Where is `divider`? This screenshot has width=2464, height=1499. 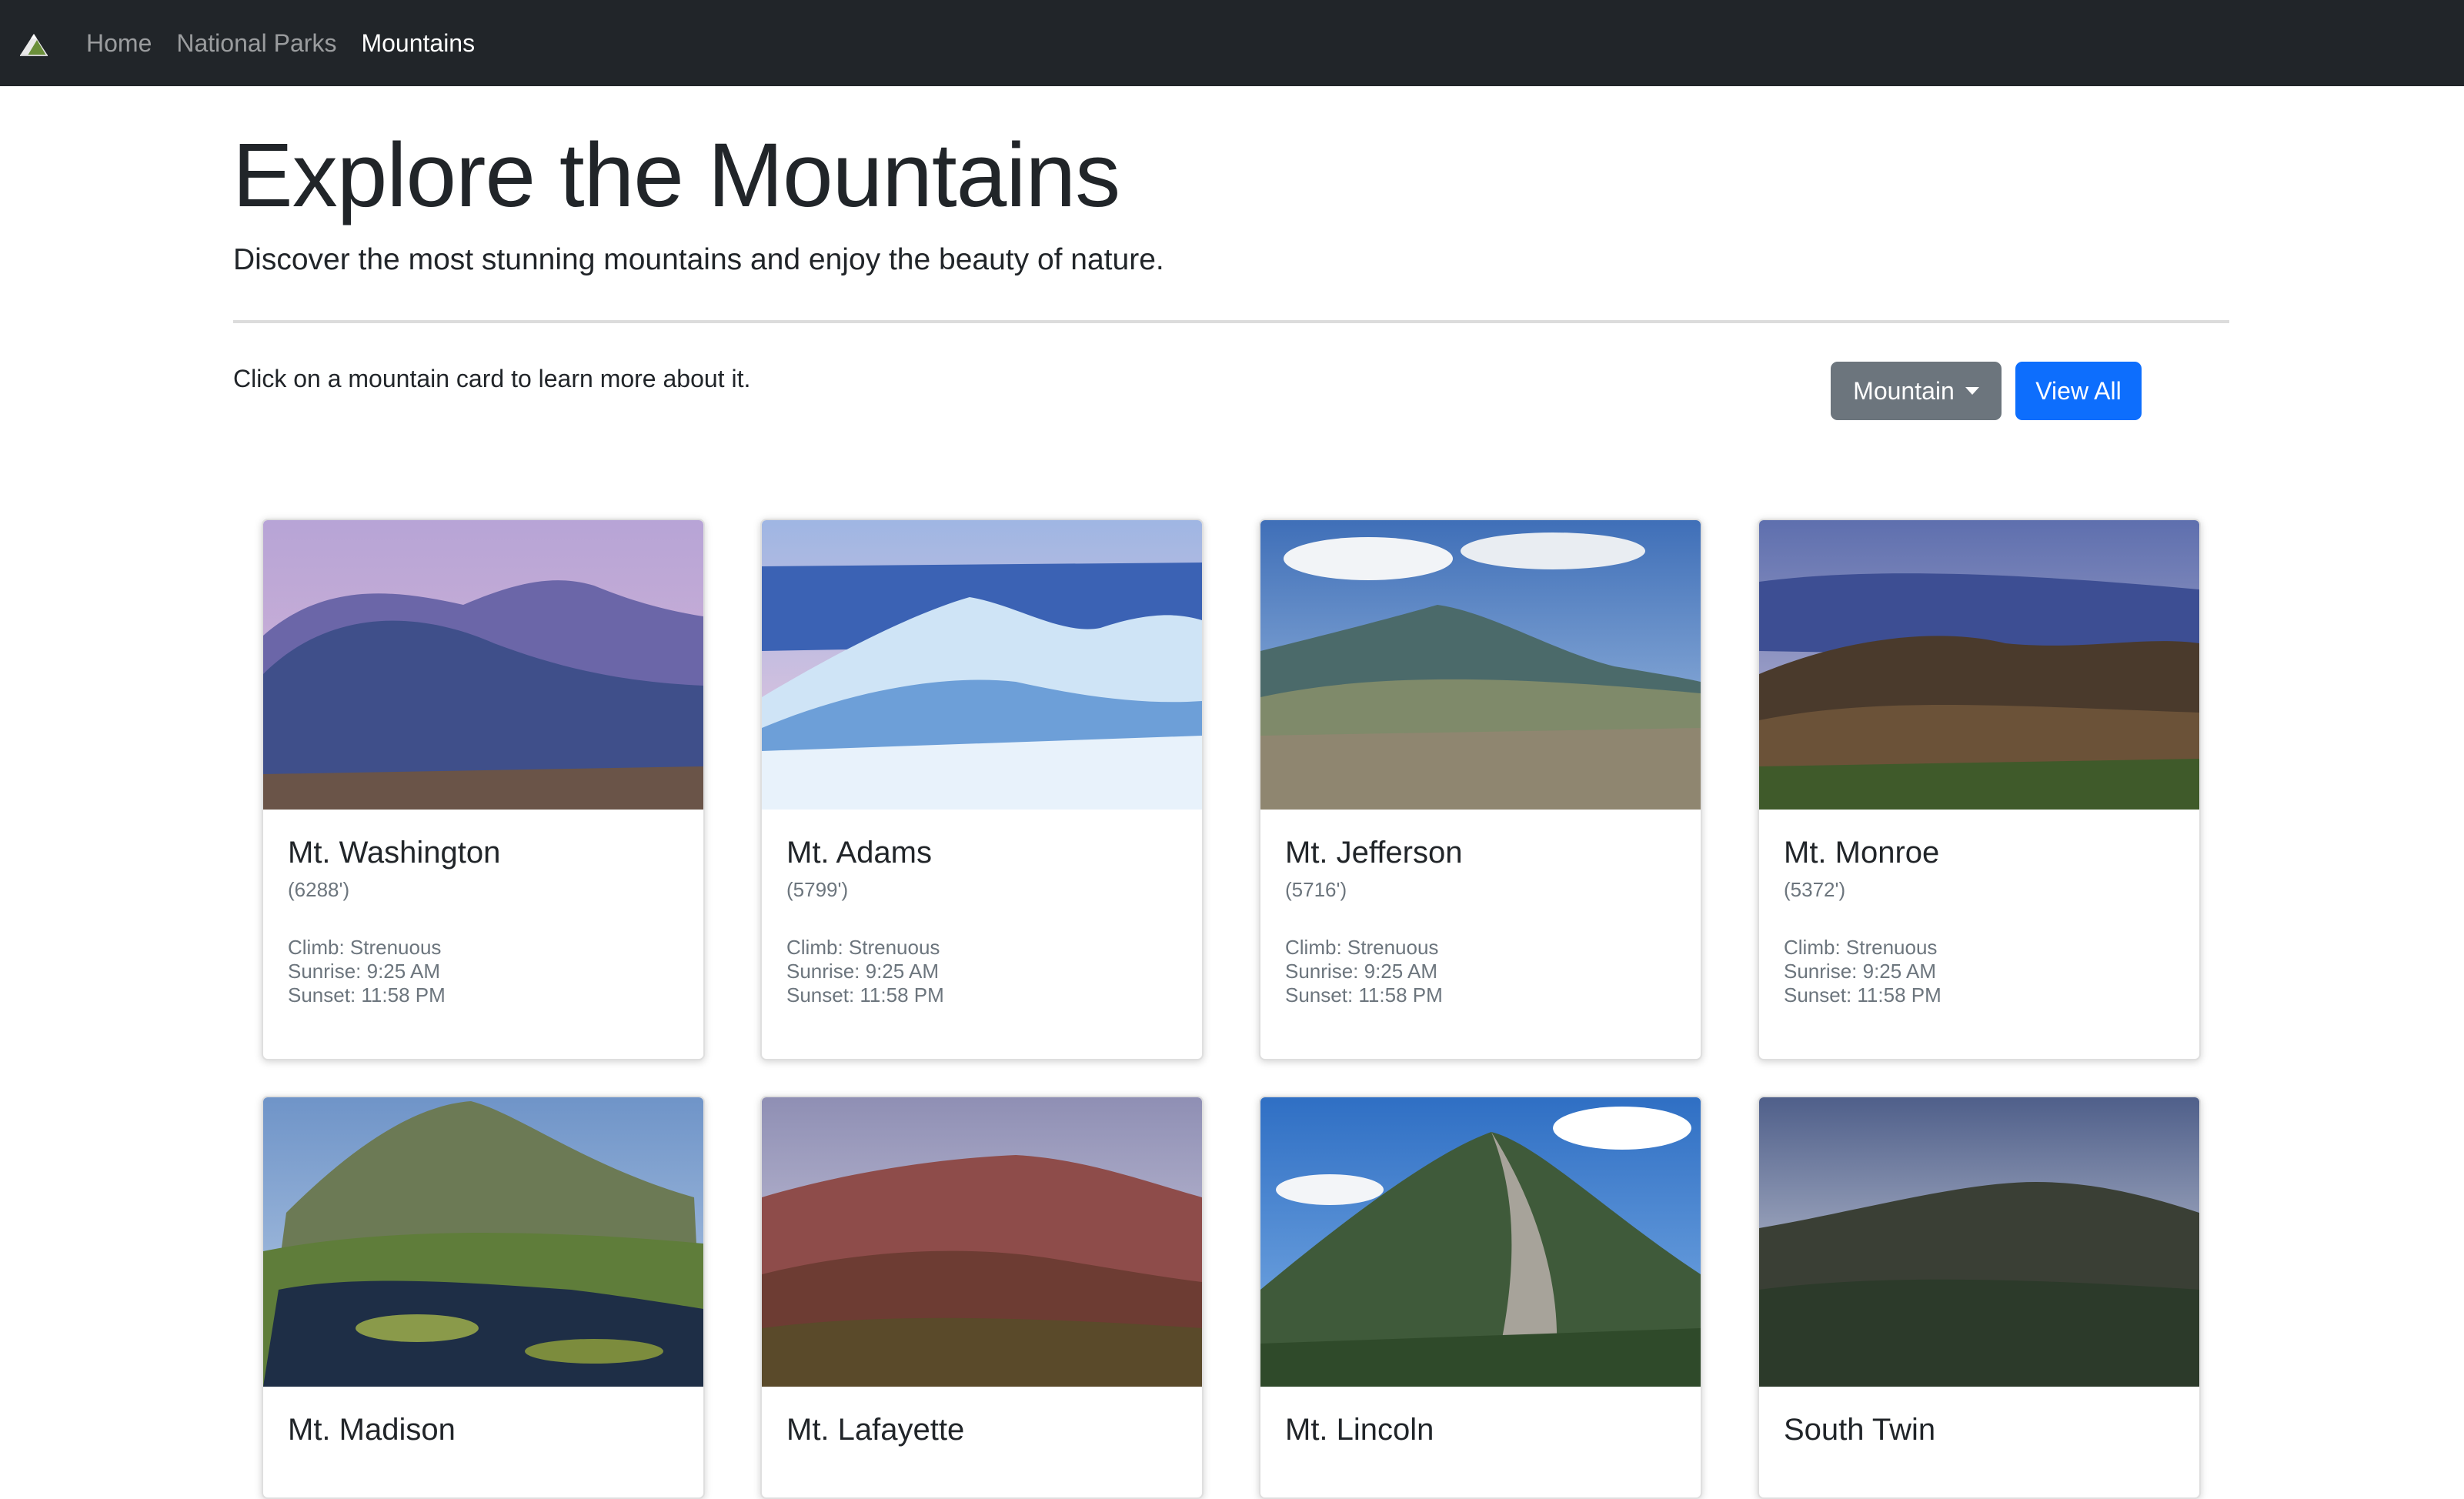
divider is located at coordinates (1231, 321).